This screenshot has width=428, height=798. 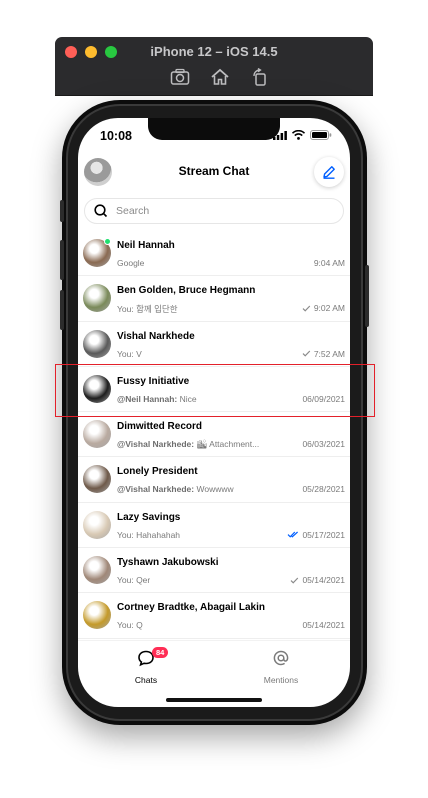 I want to click on message-meta: 9:02 AM, so click(x=323, y=308).